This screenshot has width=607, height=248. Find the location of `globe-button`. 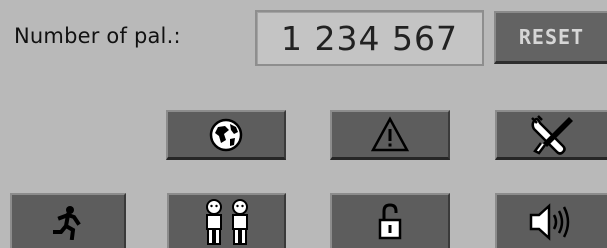

globe-button is located at coordinates (226, 135).